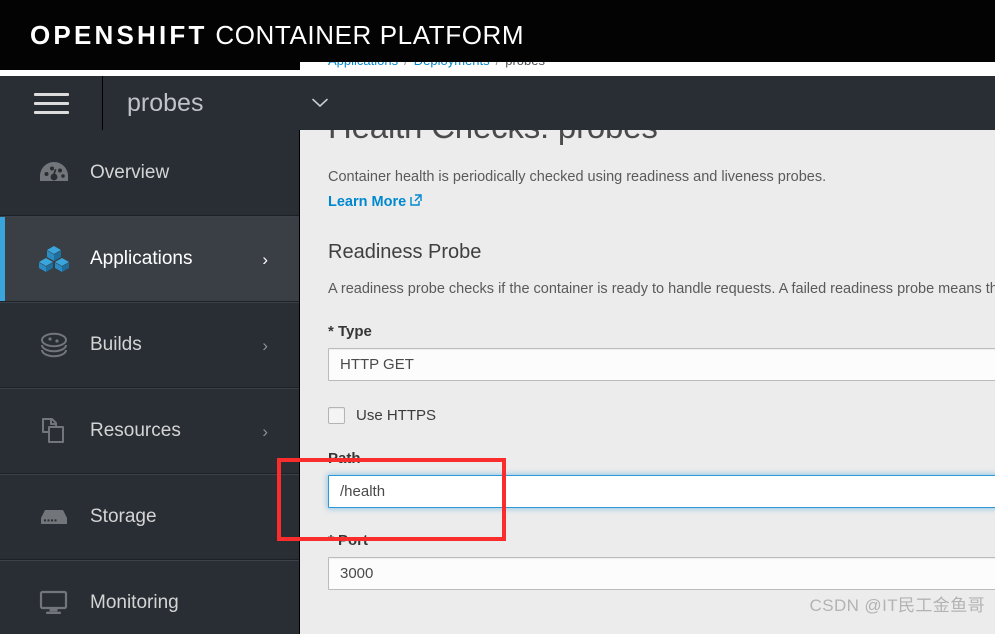 The height and width of the screenshot is (634, 995). Describe the element at coordinates (344, 458) in the screenshot. I see `path-field-label: Path` at that location.